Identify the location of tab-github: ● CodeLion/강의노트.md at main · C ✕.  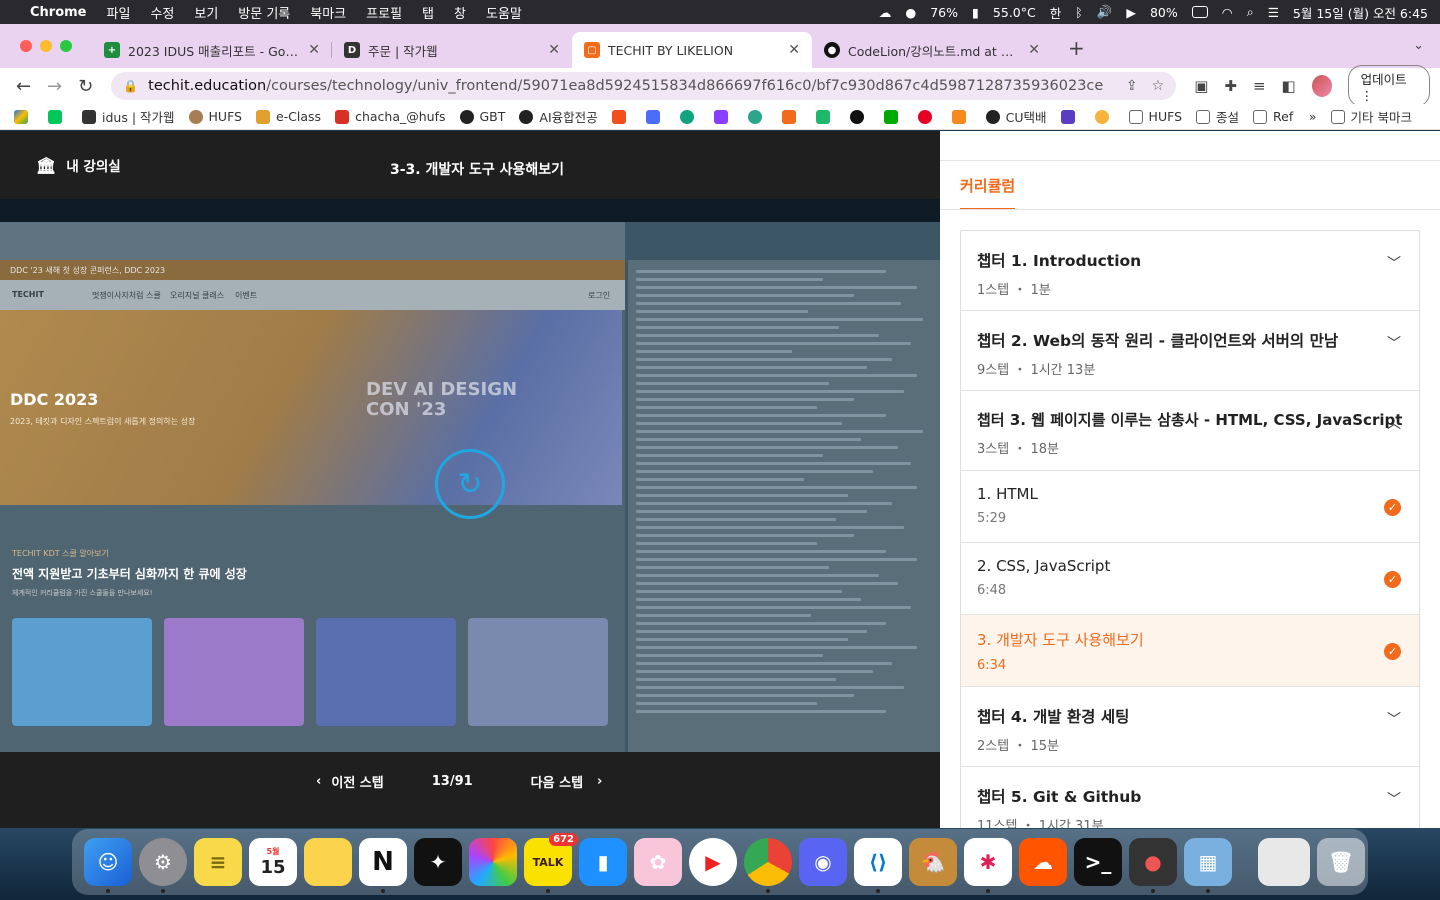
(932, 50).